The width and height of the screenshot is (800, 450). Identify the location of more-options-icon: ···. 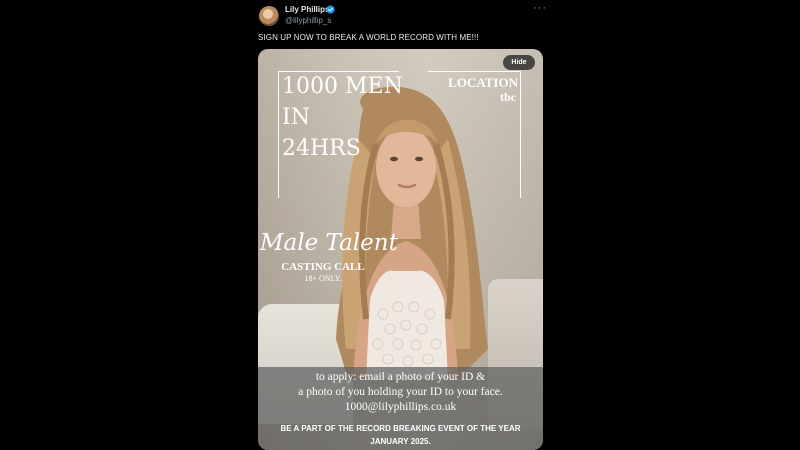
(540, 8).